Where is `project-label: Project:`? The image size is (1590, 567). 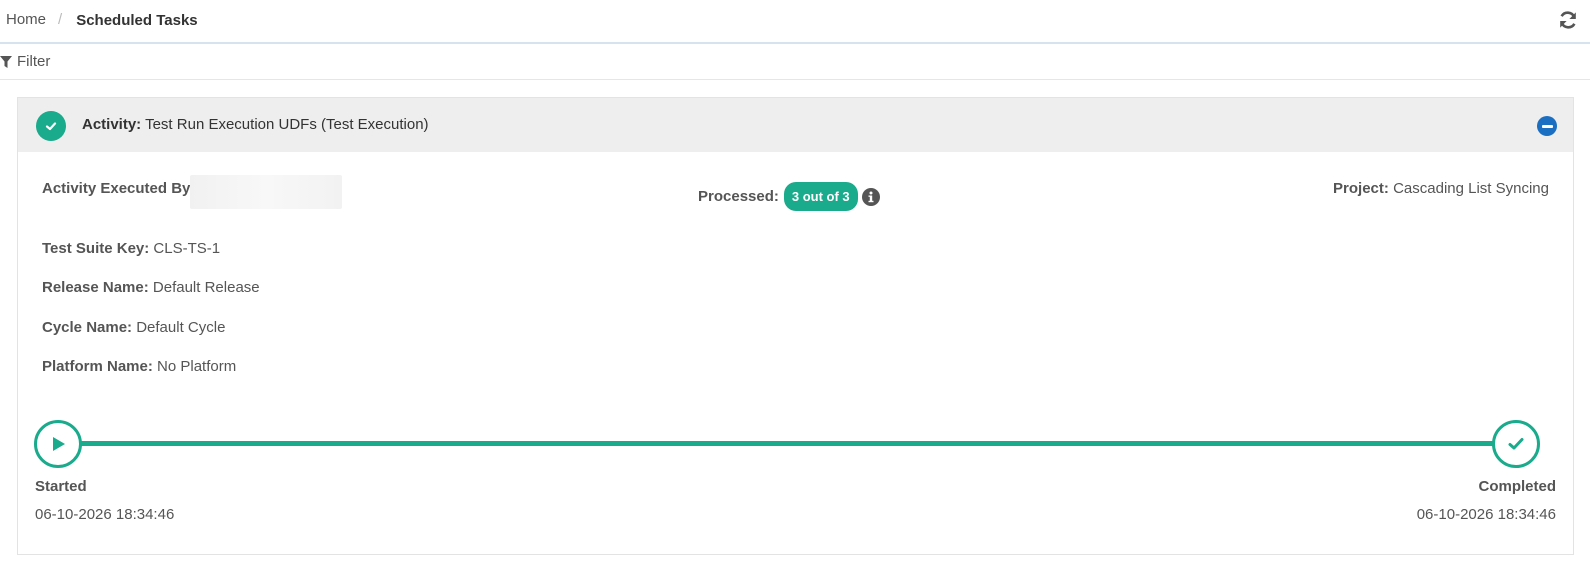
project-label: Project: is located at coordinates (1361, 188).